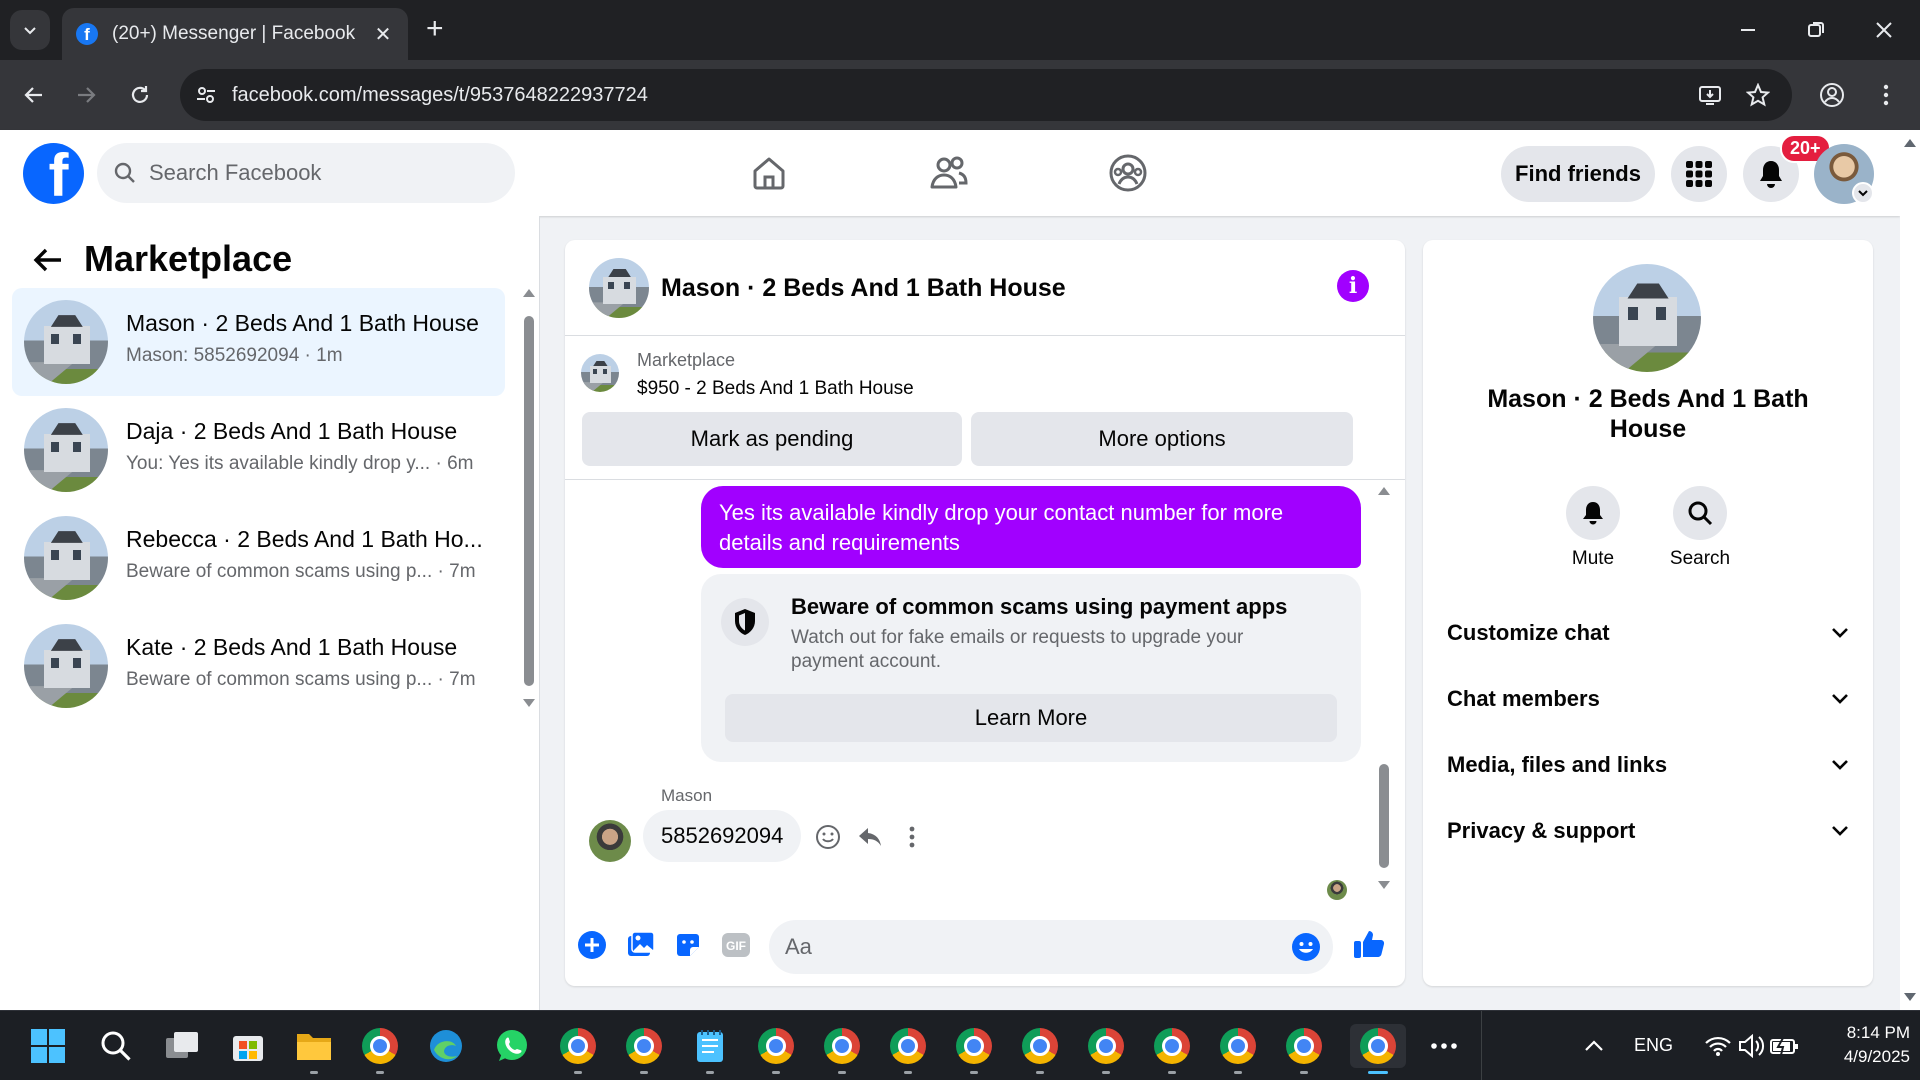  I want to click on reply-button, so click(870, 837).